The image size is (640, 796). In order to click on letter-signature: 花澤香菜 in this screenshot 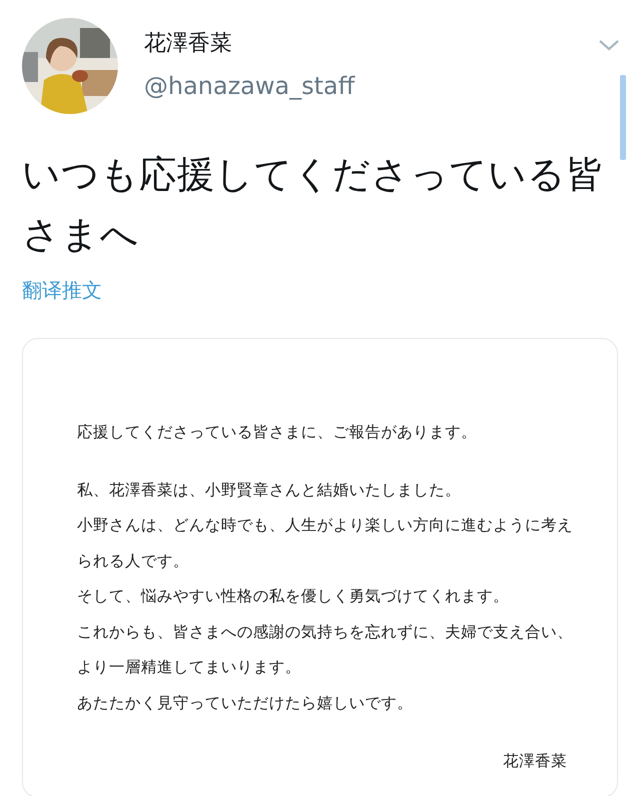, I will do `click(535, 761)`.